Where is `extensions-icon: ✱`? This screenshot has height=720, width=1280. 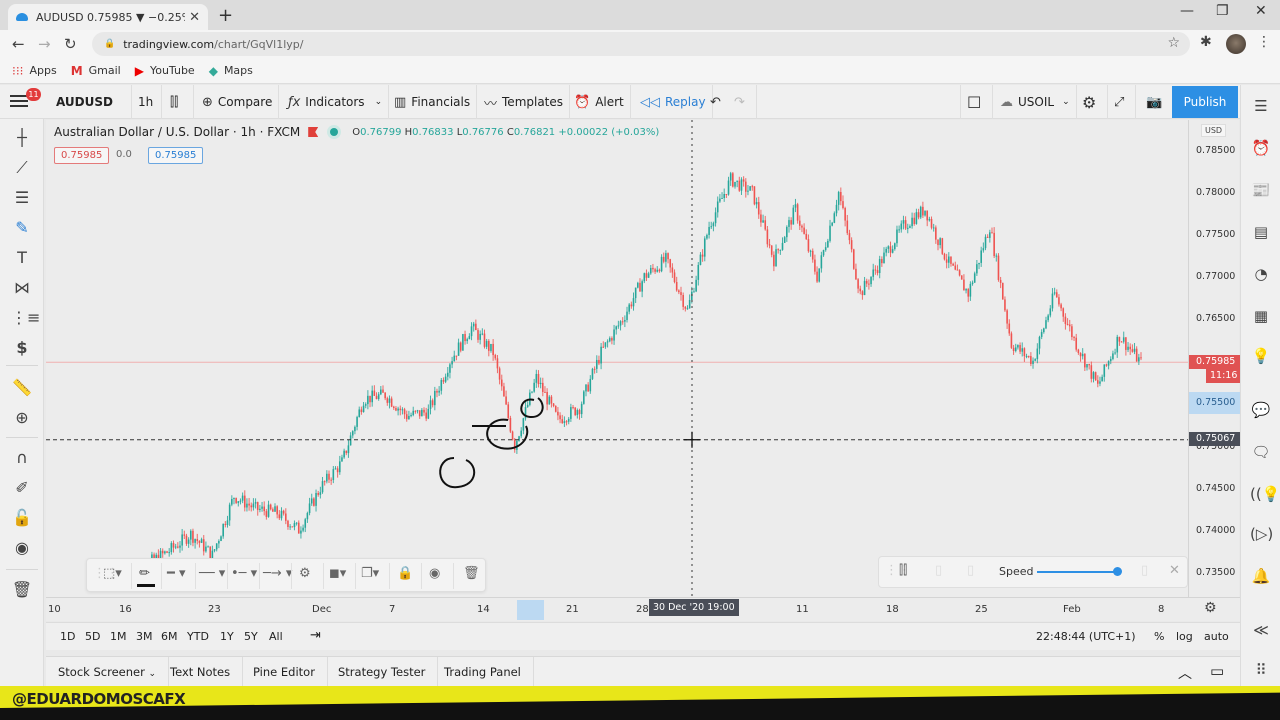 extensions-icon: ✱ is located at coordinates (1206, 42).